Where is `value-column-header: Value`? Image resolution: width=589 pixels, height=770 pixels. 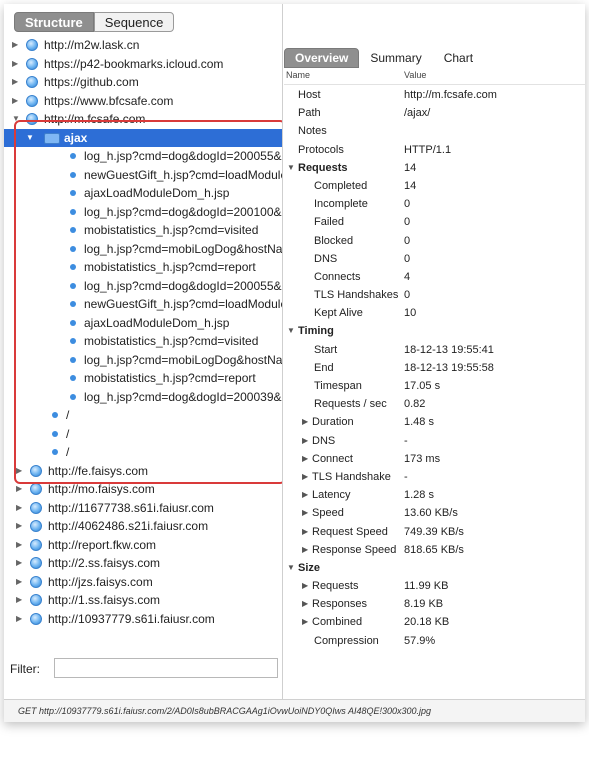
value-column-header: Value is located at coordinates (415, 75).